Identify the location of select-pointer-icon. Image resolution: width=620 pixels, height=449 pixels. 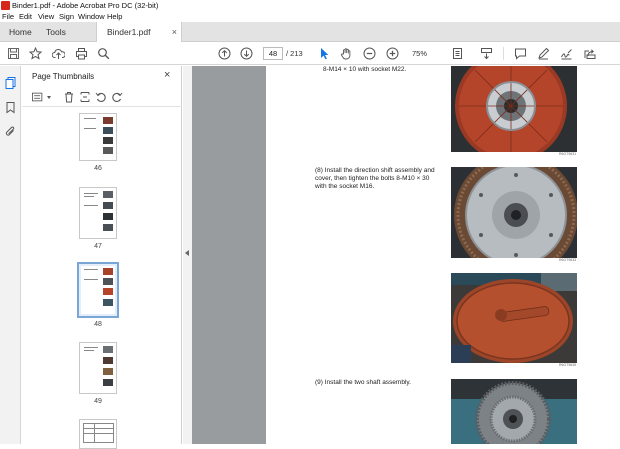
(324, 53).